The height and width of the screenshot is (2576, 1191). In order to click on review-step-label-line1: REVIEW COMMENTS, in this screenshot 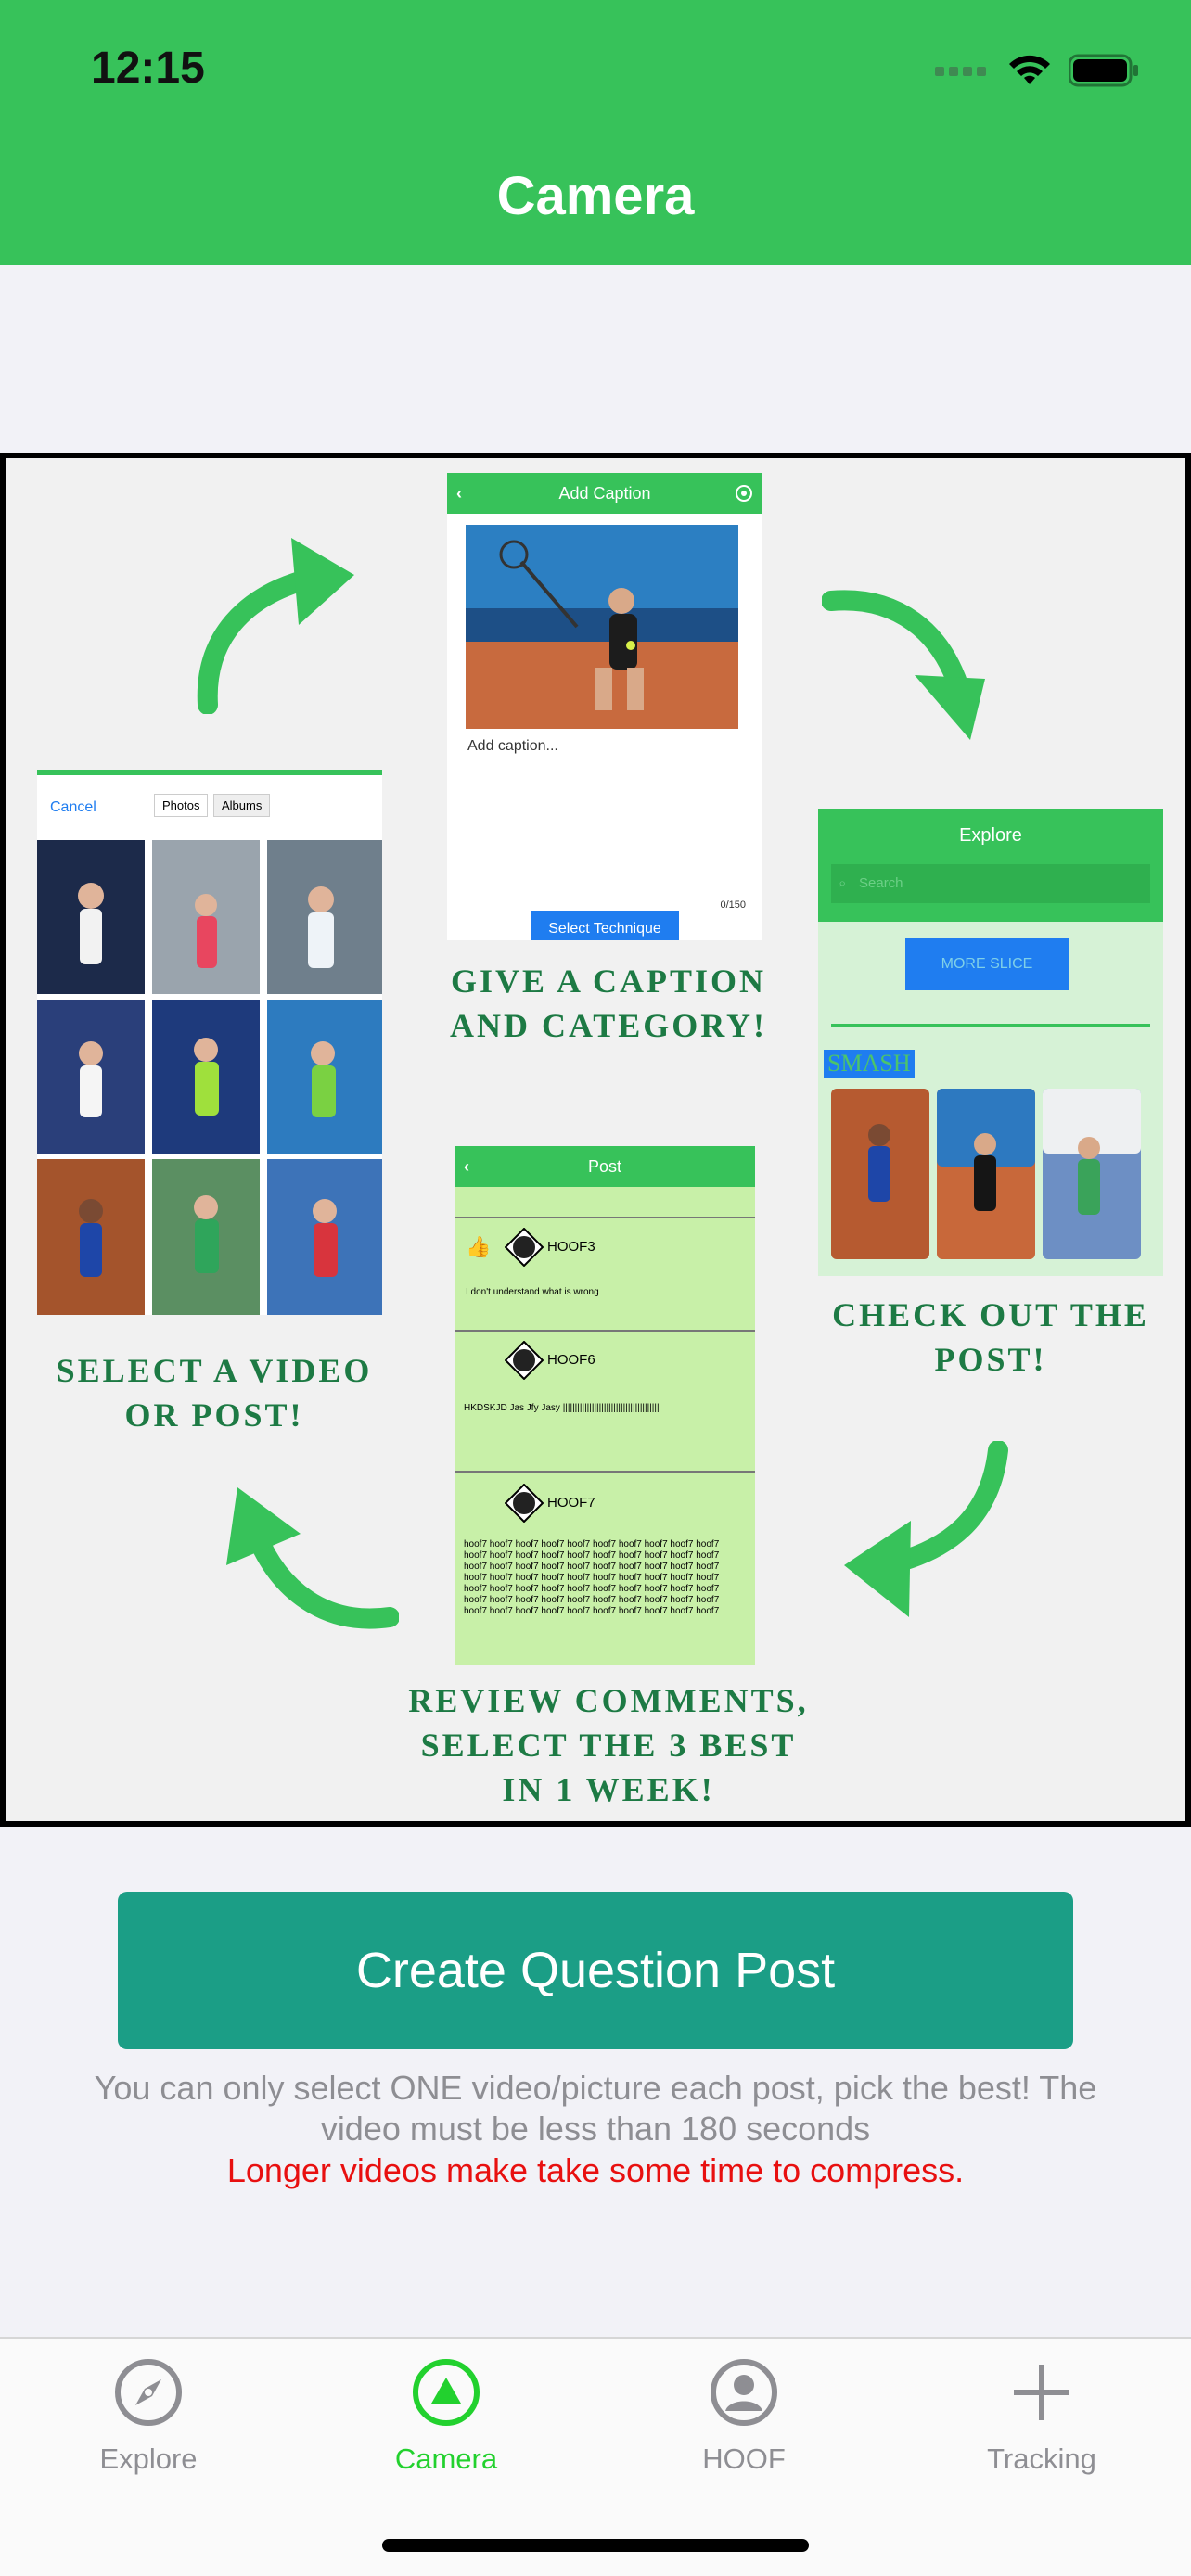, I will do `click(608, 1700)`.